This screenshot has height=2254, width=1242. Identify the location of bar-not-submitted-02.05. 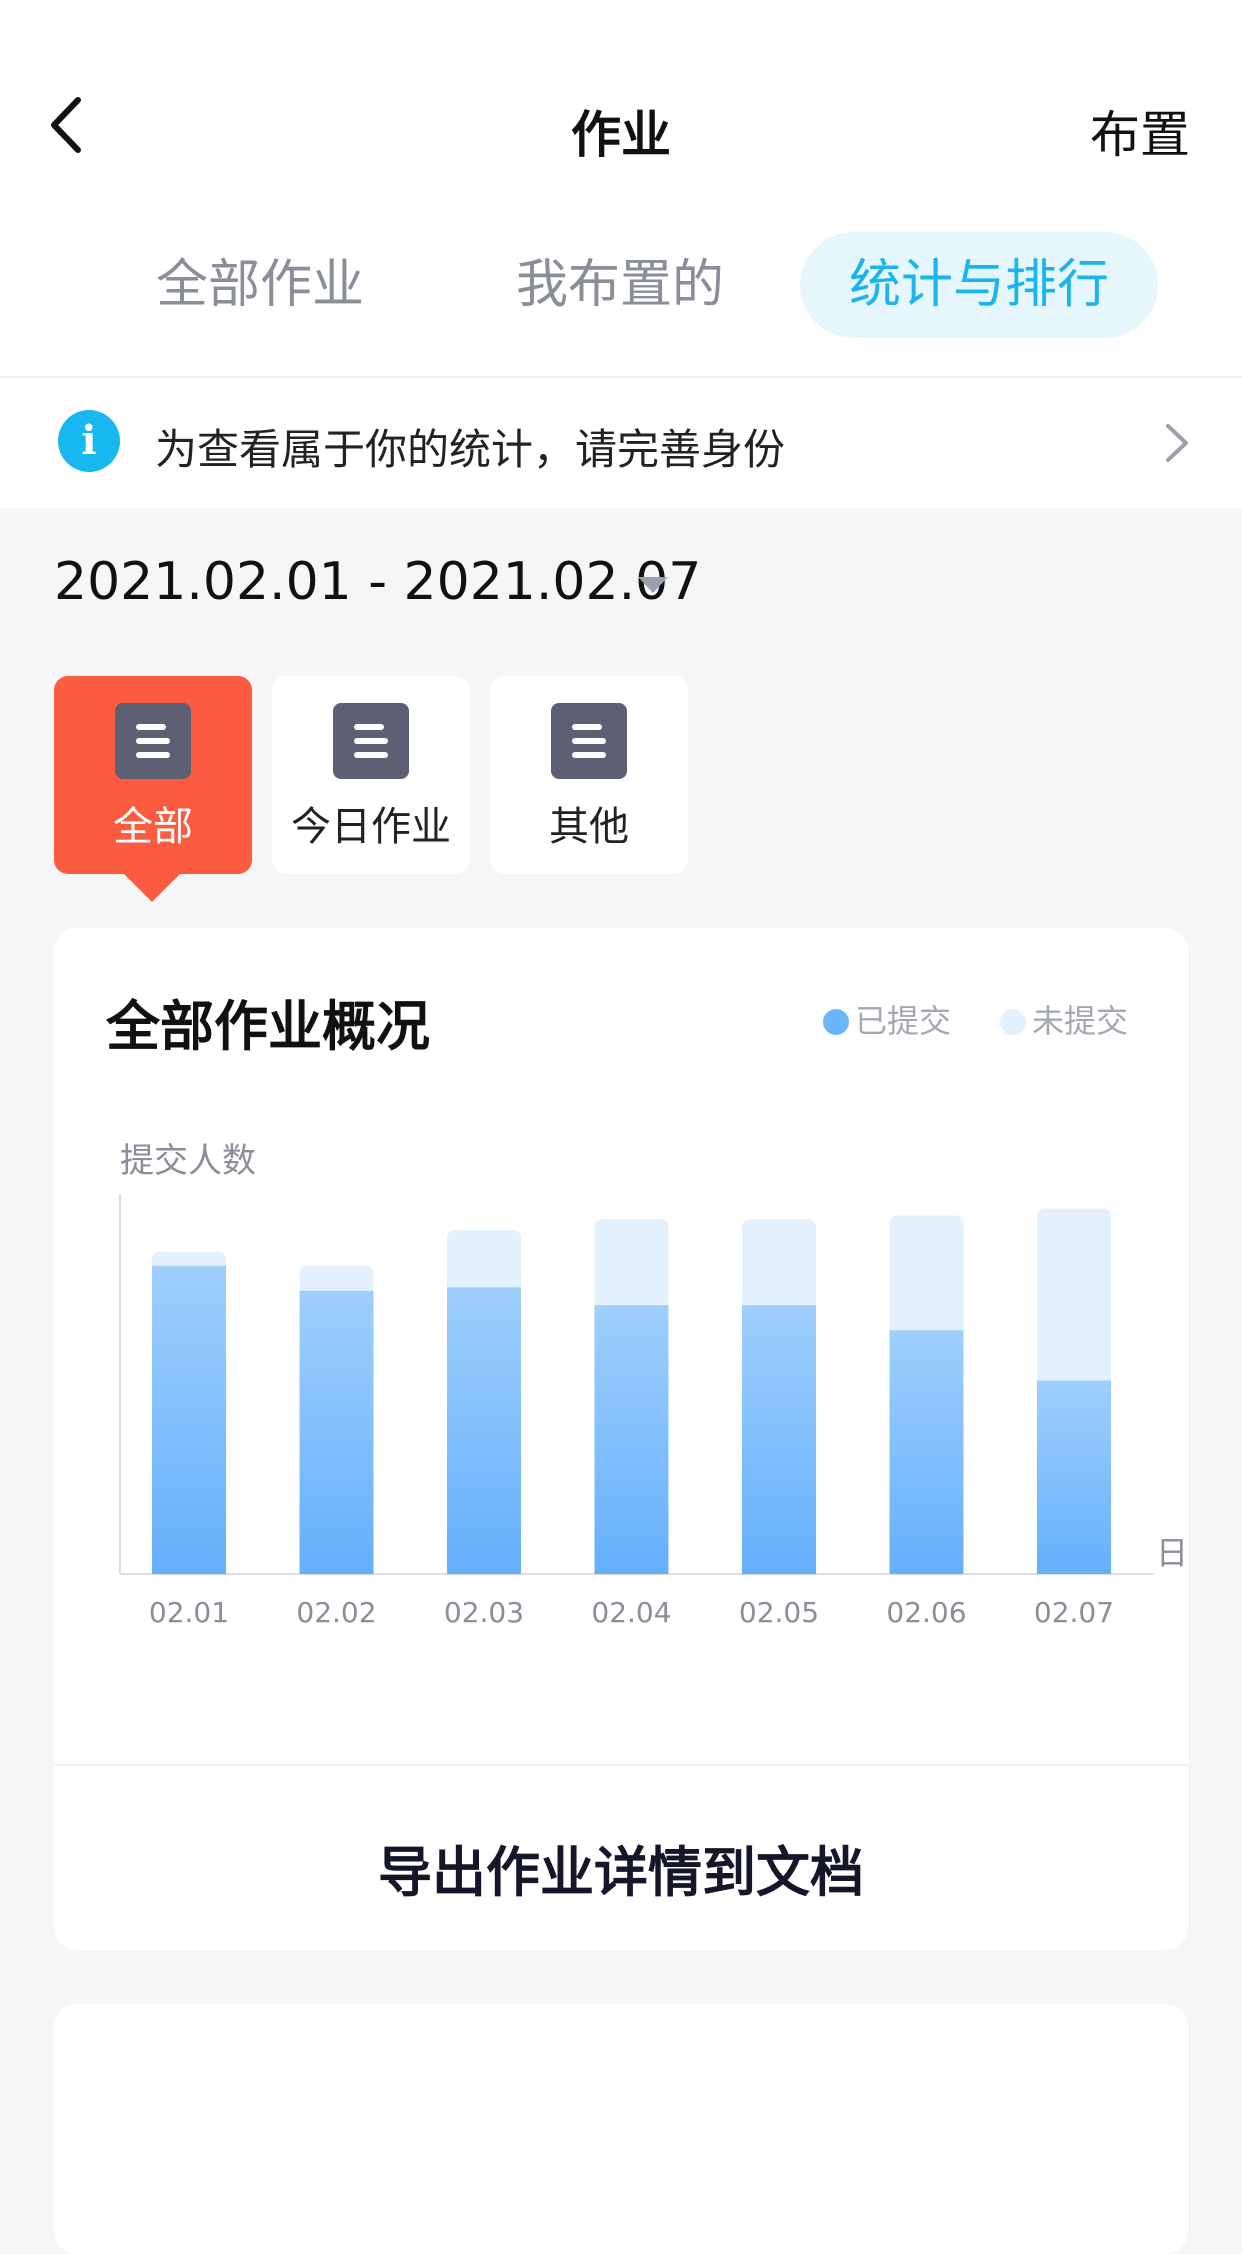
(779, 1262).